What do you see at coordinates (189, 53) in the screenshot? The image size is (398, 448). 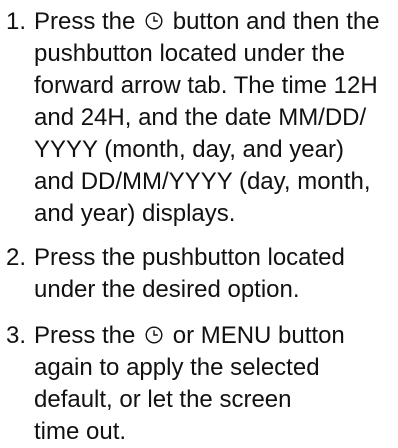 I see `step-line: pushbutton located under the` at bounding box center [189, 53].